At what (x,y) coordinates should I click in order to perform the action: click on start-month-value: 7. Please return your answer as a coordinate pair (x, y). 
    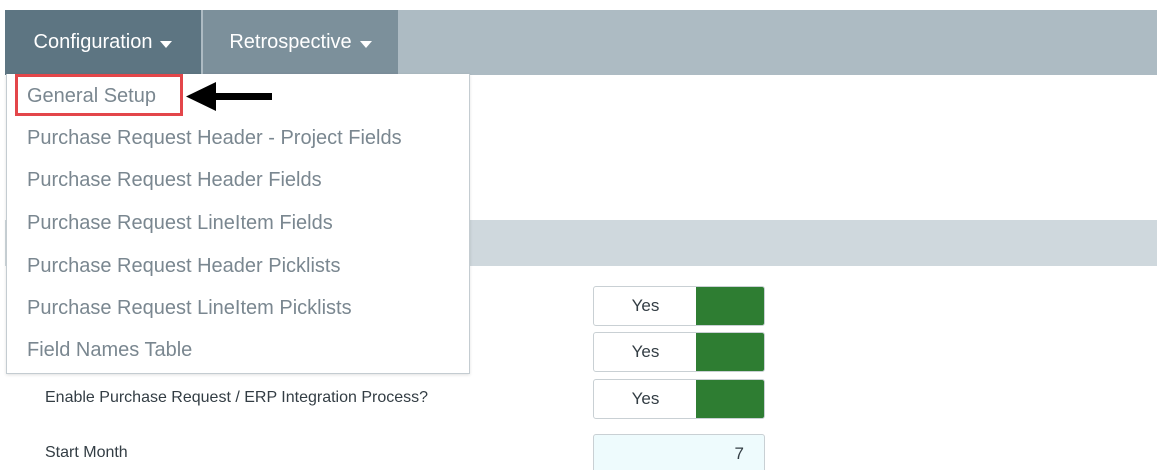
    Looking at the image, I should click on (739, 453).